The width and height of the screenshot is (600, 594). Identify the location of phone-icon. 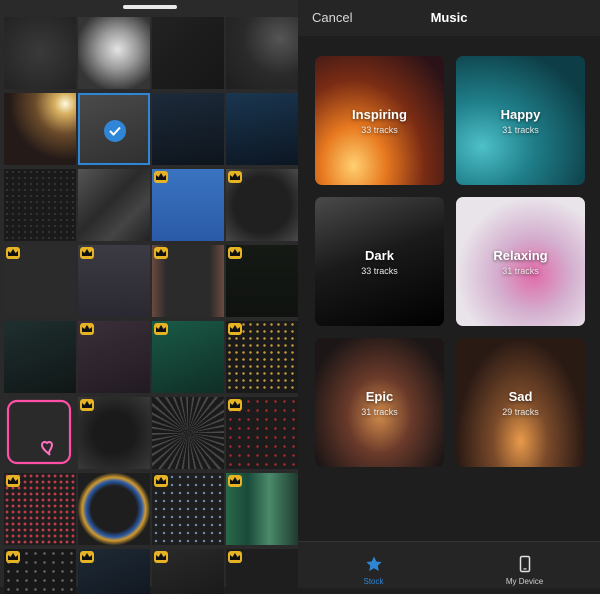
(524, 564).